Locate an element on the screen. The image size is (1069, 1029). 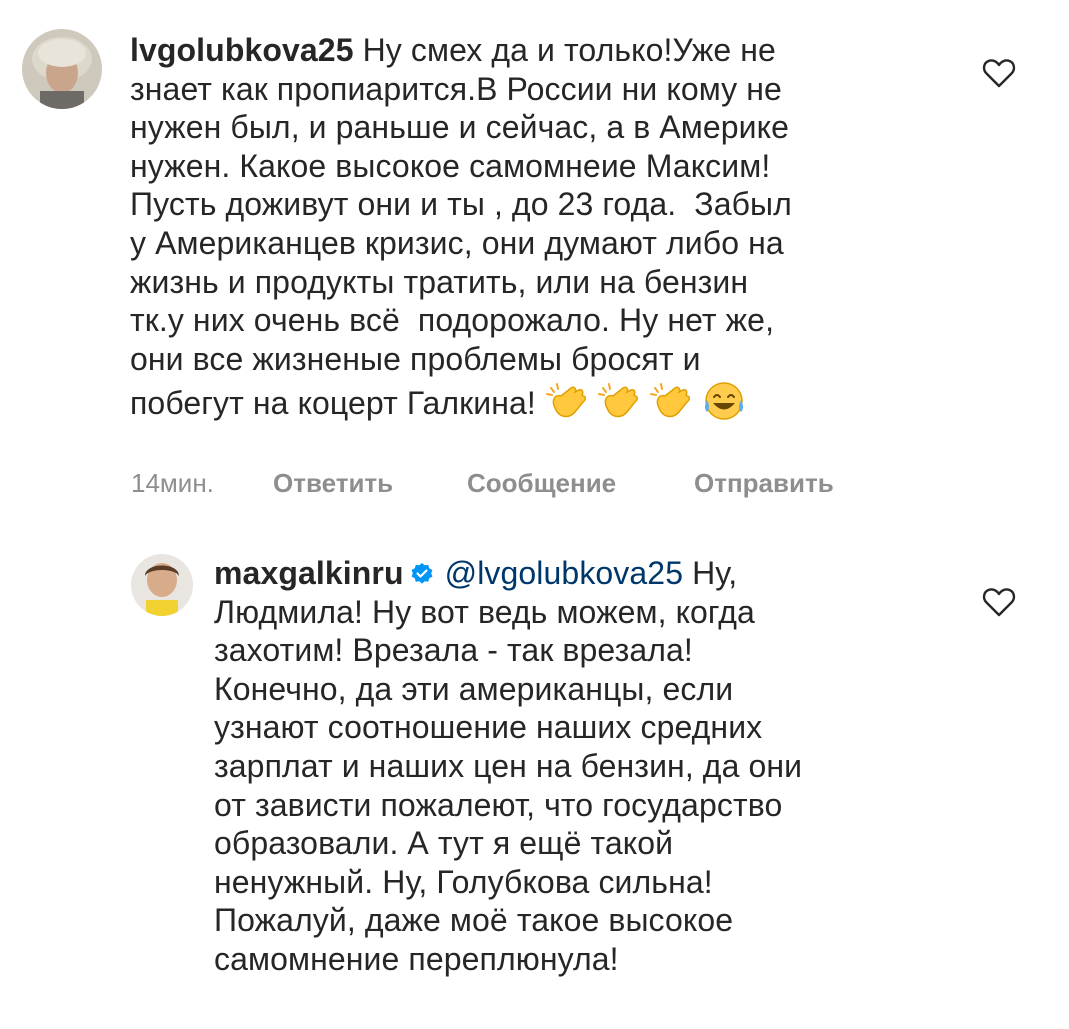
face-with-tears-of-joy-emoji is located at coordinates (724, 401).